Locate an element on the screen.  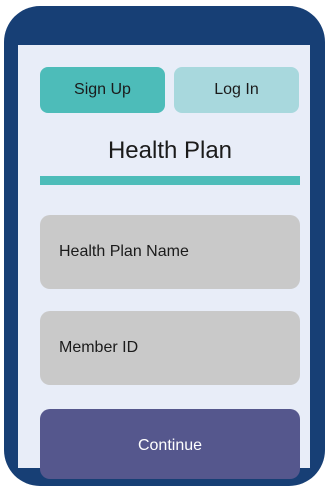
continue-button: Continue is located at coordinates (170, 444).